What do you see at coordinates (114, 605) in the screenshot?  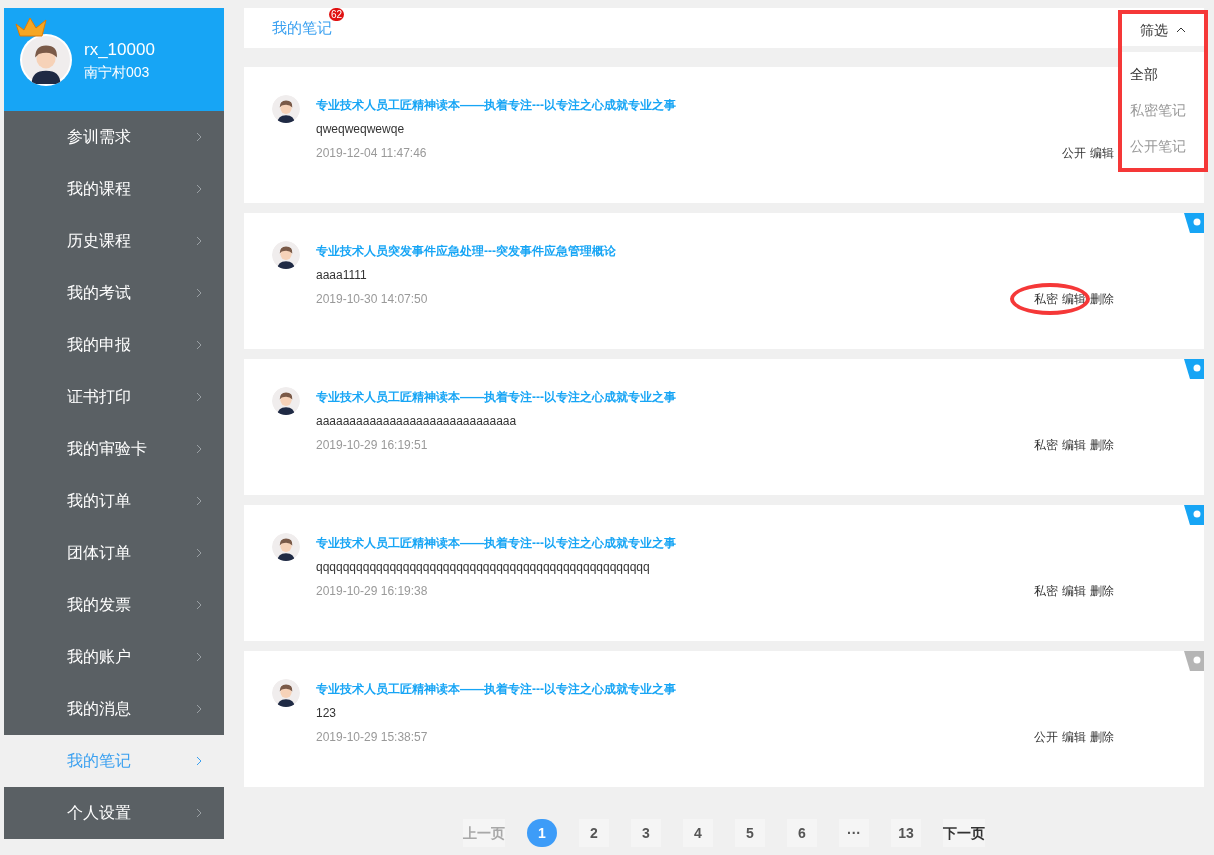 I see `menu-item: 我的发票` at bounding box center [114, 605].